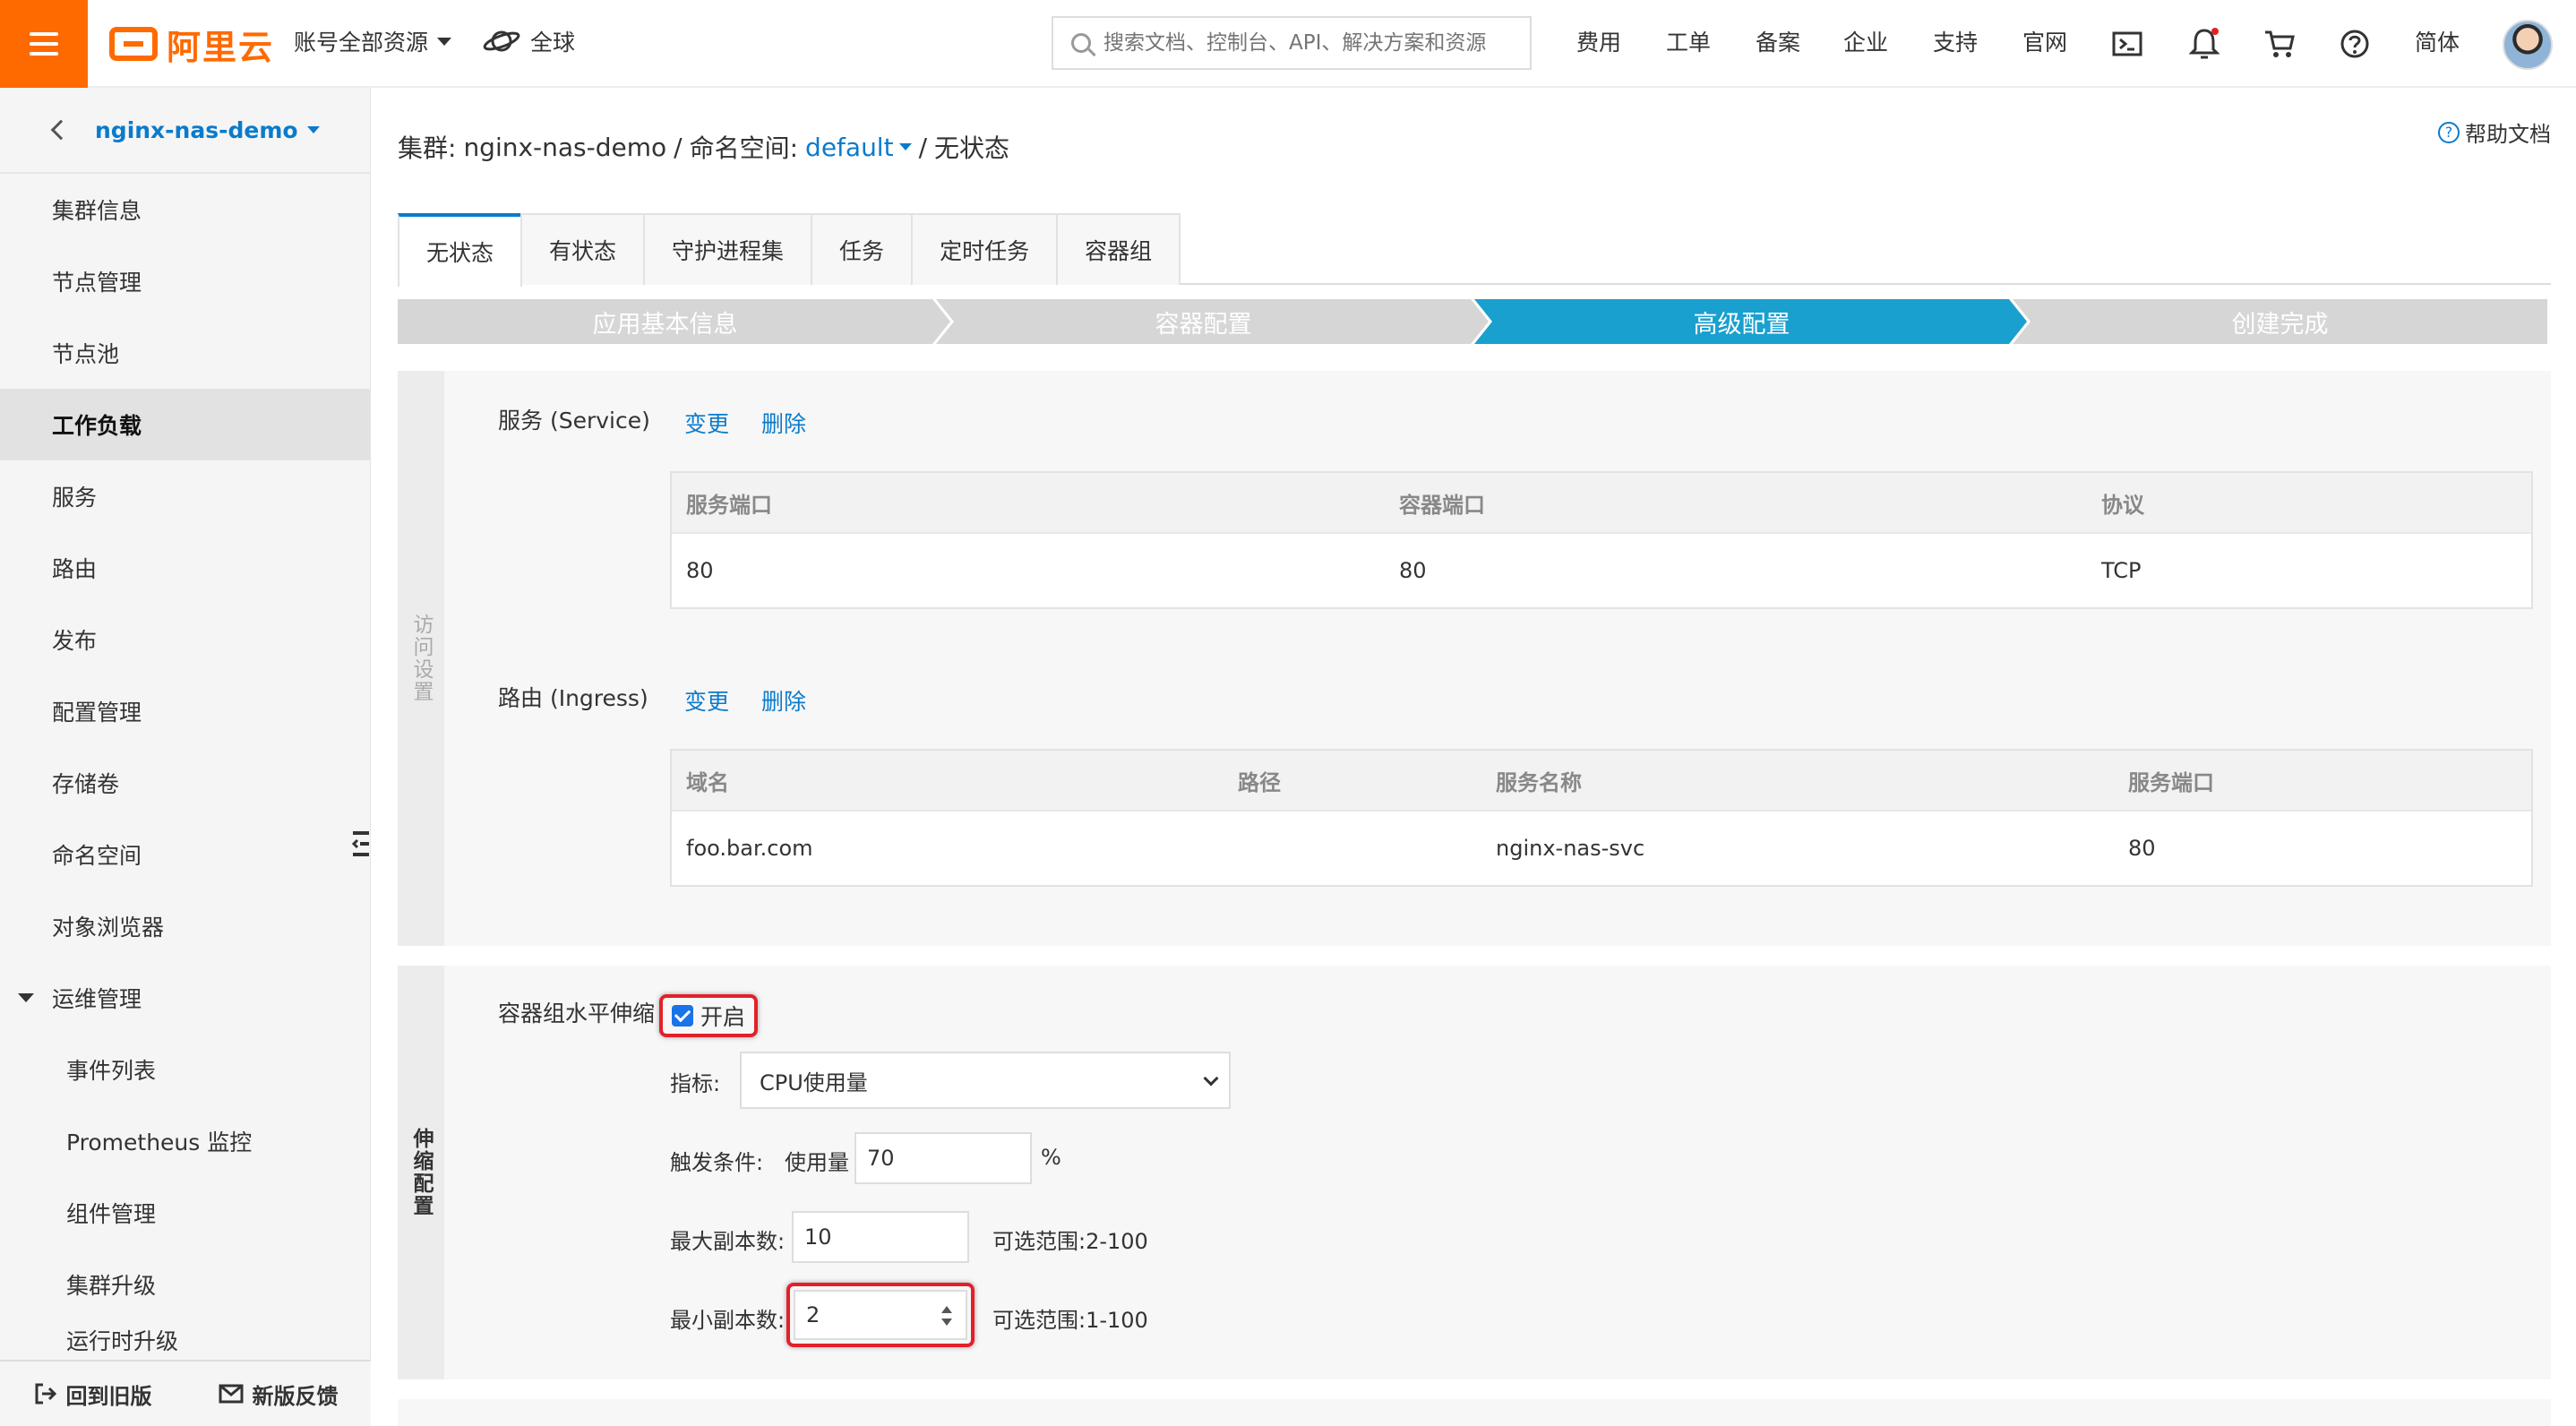 This screenshot has height=1426, width=2576. I want to click on sidebar-group-operations: 运维管理, so click(185, 998).